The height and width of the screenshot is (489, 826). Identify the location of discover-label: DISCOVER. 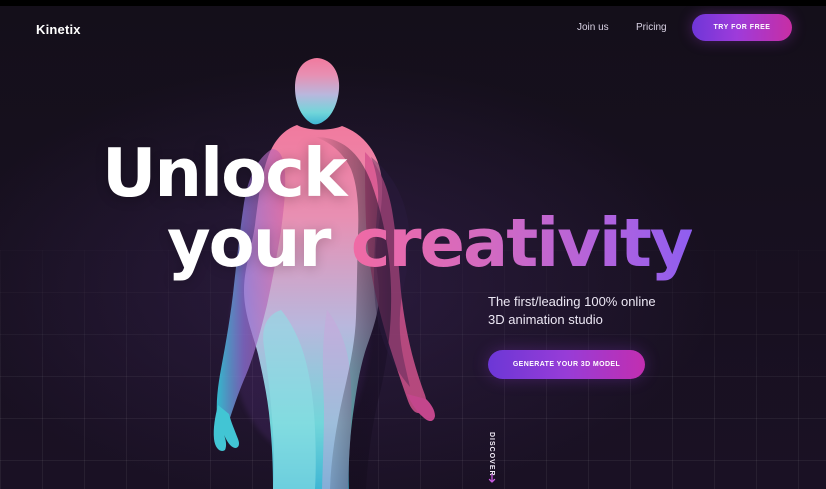
(491, 454).